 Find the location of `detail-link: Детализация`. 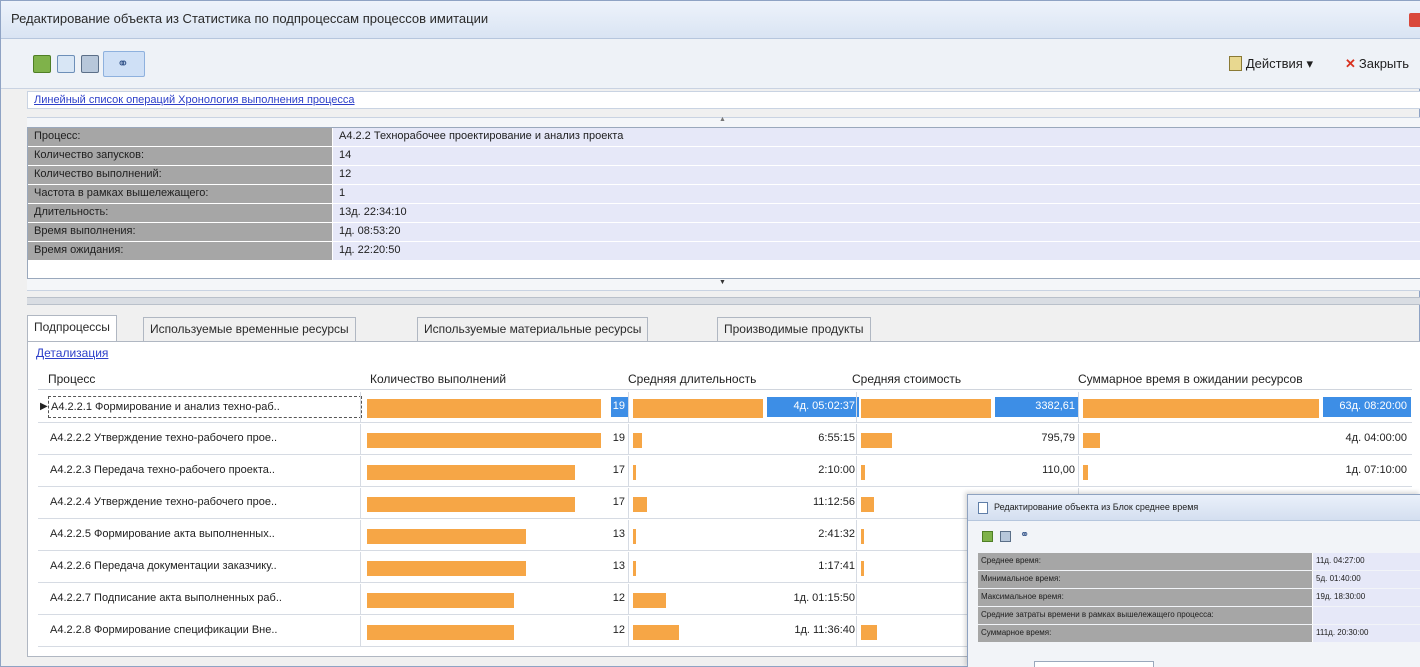

detail-link: Детализация is located at coordinates (72, 353).